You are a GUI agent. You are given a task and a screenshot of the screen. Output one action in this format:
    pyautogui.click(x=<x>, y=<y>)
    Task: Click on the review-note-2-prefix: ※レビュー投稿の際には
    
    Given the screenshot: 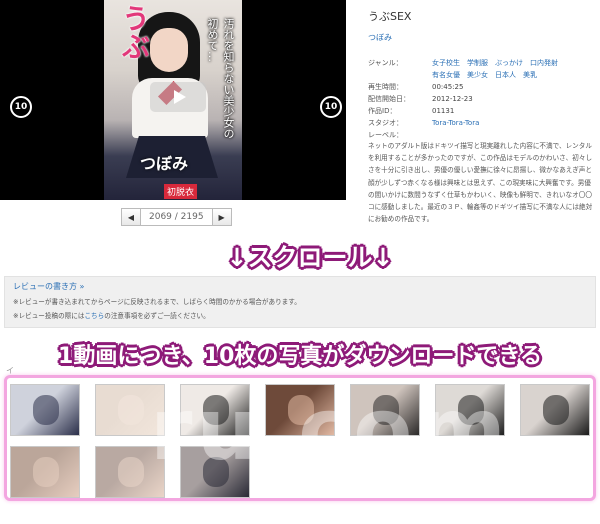 What is the action you would take?
    pyautogui.click(x=49, y=316)
    